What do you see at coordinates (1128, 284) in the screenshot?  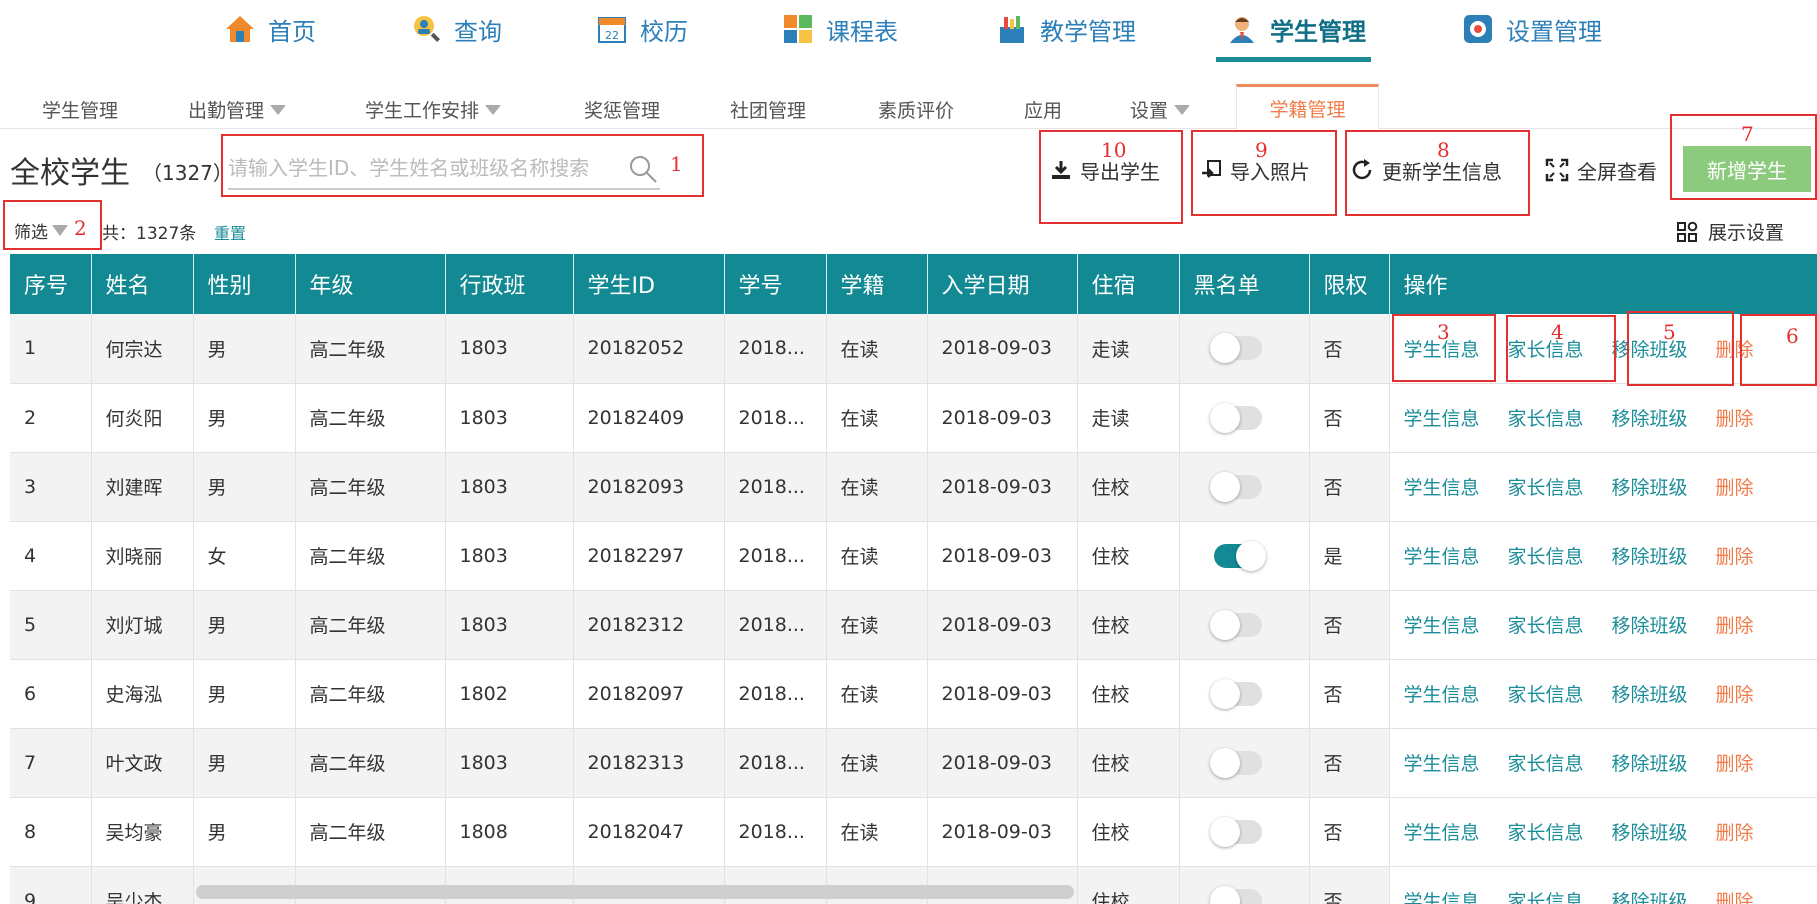 I see `col-header: 住宿` at bounding box center [1128, 284].